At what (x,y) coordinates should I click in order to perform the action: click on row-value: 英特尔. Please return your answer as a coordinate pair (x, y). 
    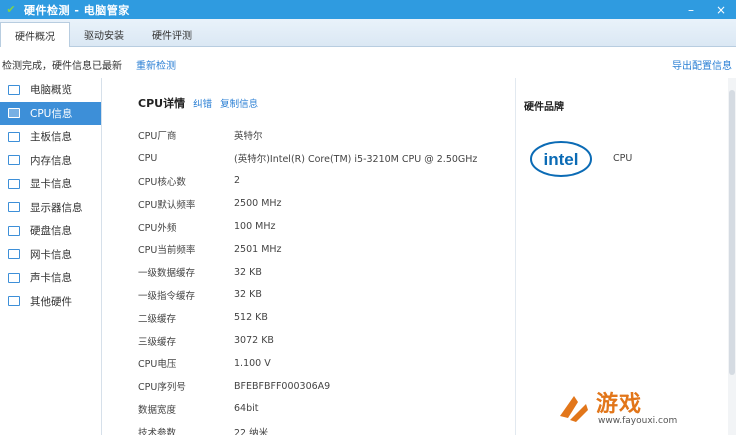
    Looking at the image, I should click on (248, 137).